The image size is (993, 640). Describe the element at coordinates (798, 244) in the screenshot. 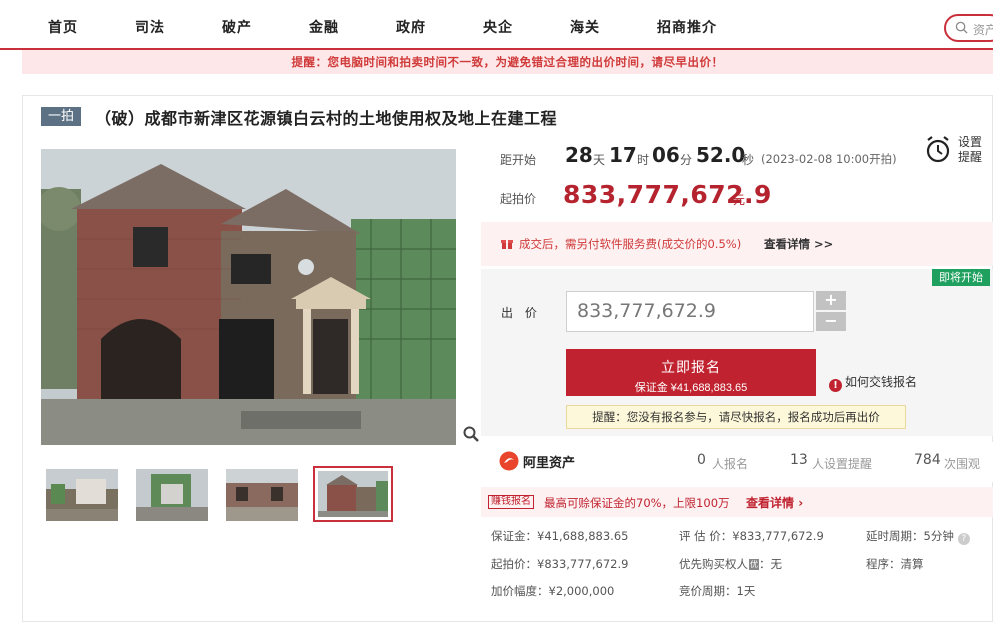

I see `service-fee-details-link: 查看详情 >>` at that location.